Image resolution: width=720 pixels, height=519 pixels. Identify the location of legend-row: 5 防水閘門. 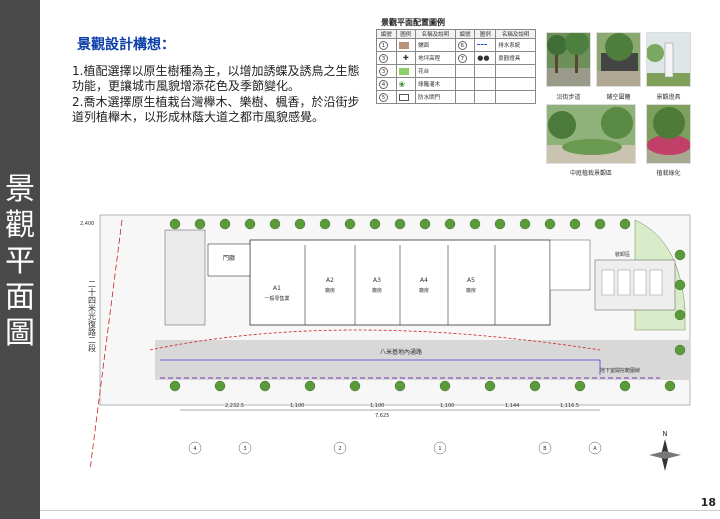
(456, 97).